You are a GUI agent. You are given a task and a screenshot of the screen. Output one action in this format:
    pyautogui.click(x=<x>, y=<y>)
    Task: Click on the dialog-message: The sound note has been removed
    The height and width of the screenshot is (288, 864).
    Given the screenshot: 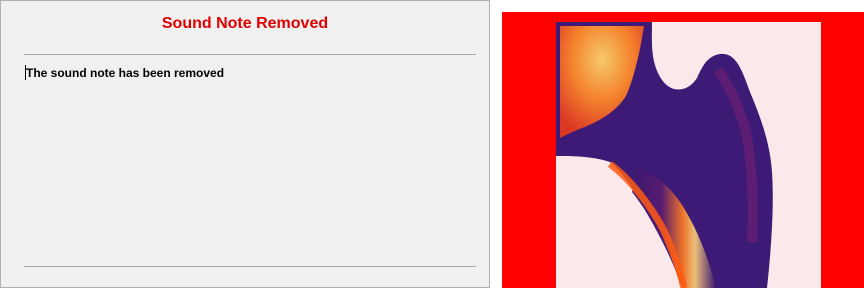 What is the action you would take?
    pyautogui.click(x=125, y=73)
    